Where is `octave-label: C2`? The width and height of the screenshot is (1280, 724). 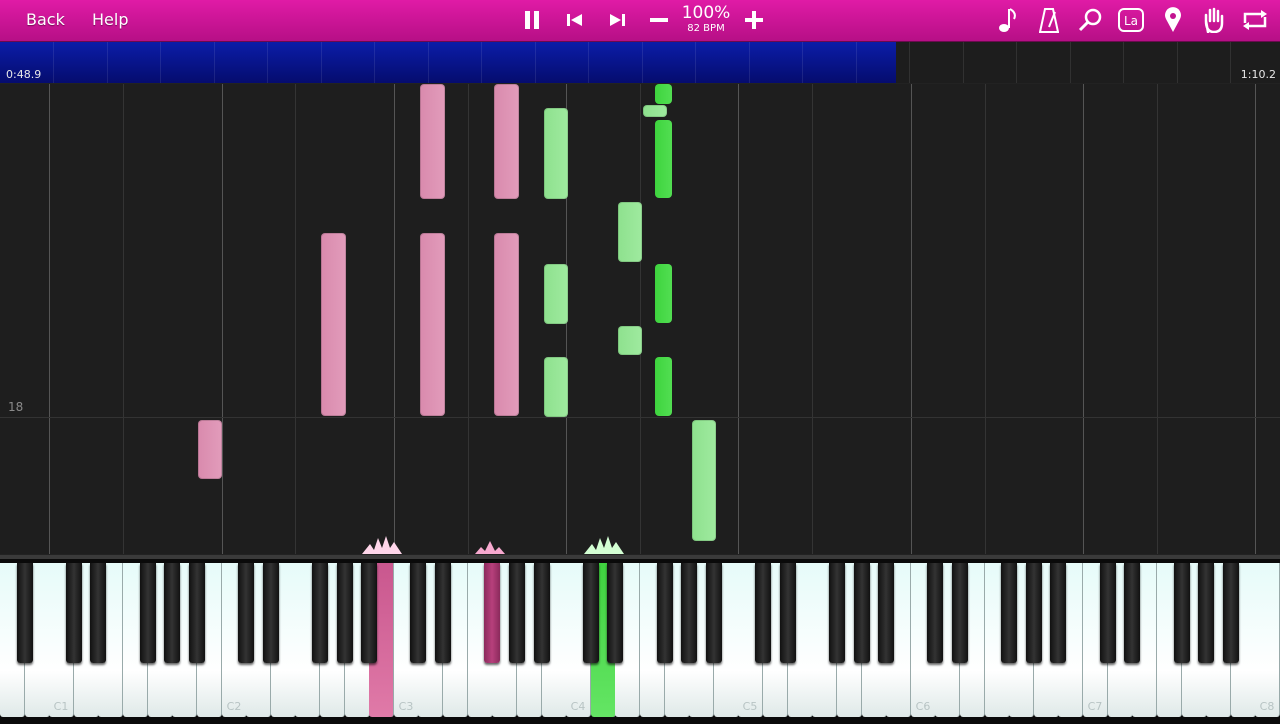 octave-label: C2 is located at coordinates (234, 706).